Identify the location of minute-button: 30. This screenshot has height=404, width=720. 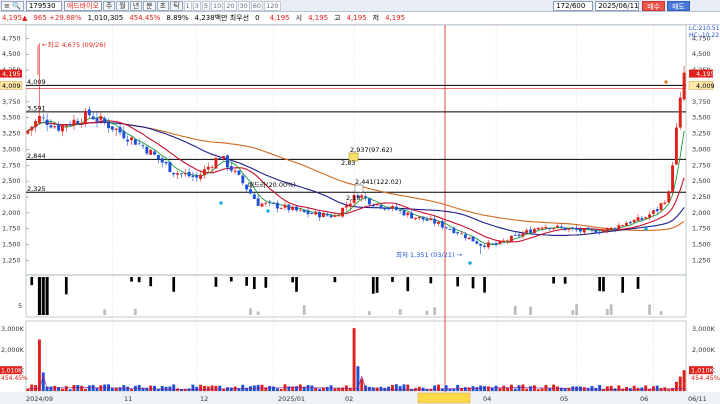
(243, 5).